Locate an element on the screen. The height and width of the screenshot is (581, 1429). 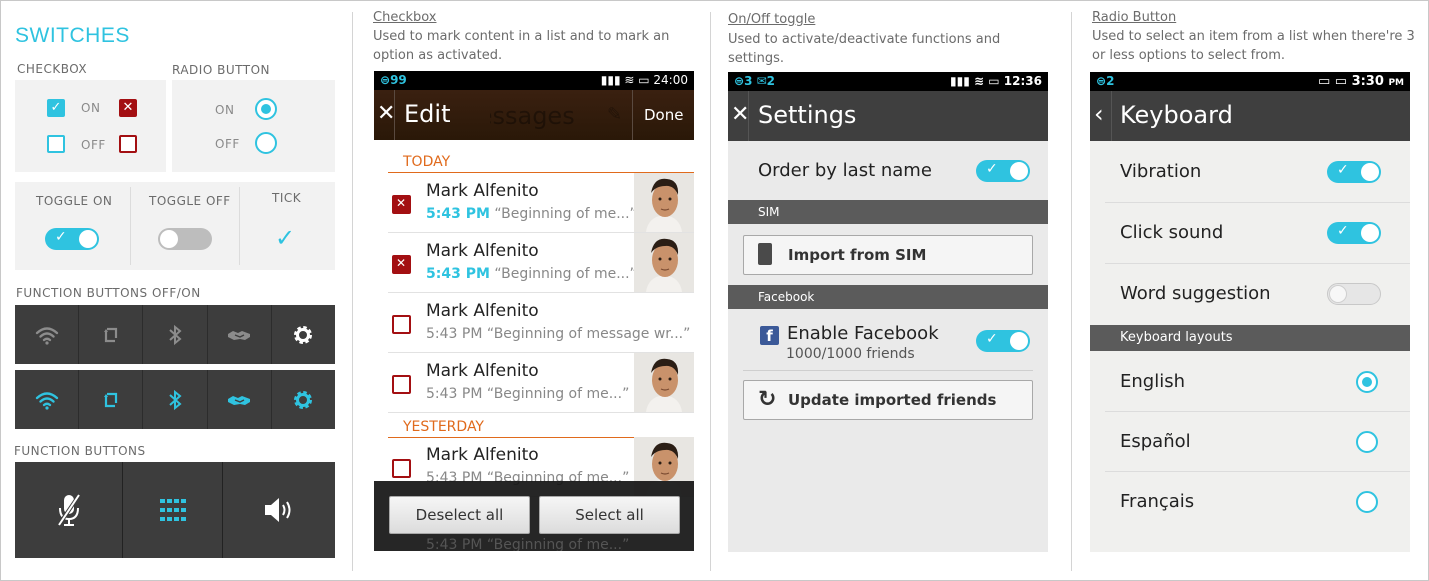
facebook-toggle: ✓ is located at coordinates (1003, 341).